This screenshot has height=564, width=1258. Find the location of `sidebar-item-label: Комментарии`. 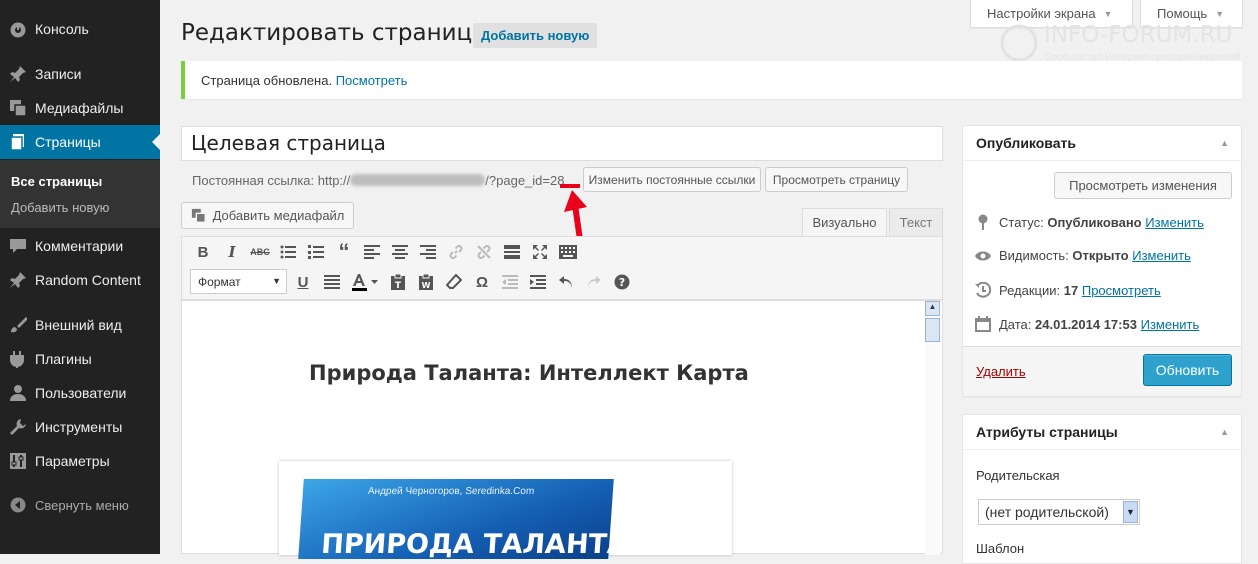

sidebar-item-label: Комментарии is located at coordinates (79, 246).